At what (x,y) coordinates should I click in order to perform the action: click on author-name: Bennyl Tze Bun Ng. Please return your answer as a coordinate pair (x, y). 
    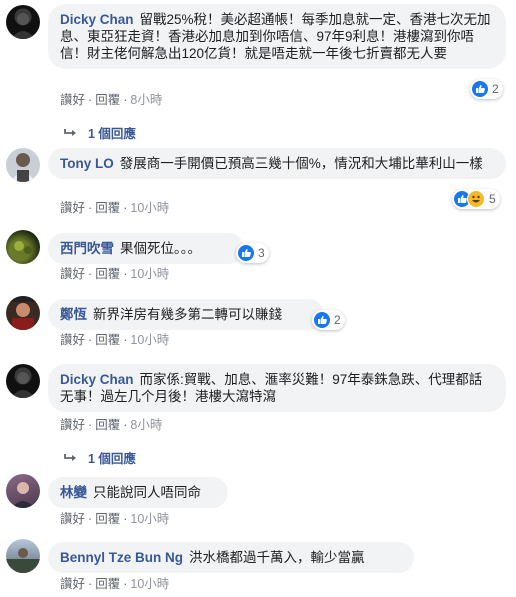
    Looking at the image, I should click on (121, 557).